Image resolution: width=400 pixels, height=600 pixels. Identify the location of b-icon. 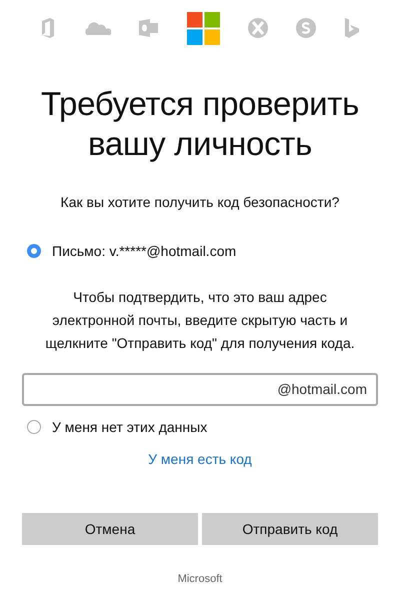
(352, 28).